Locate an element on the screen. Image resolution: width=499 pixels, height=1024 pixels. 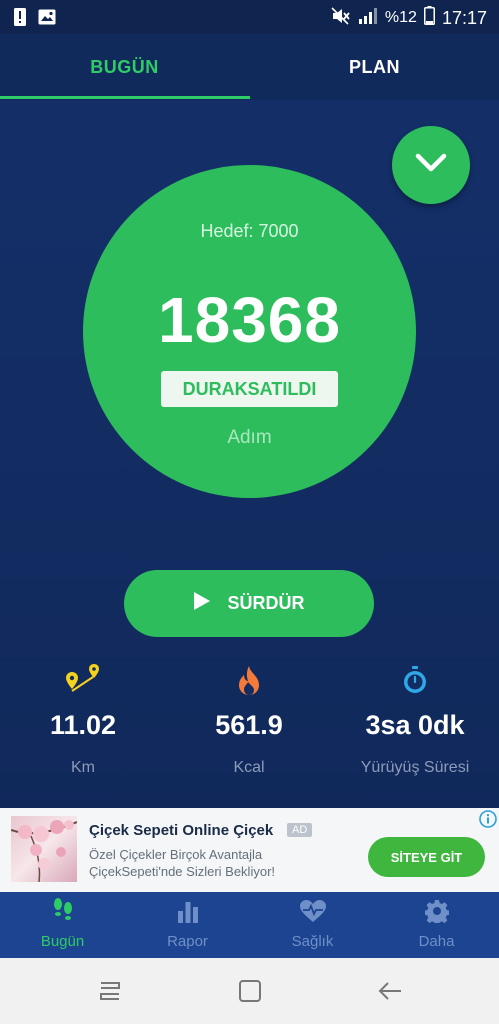
ad-info-icon is located at coordinates (487, 819).